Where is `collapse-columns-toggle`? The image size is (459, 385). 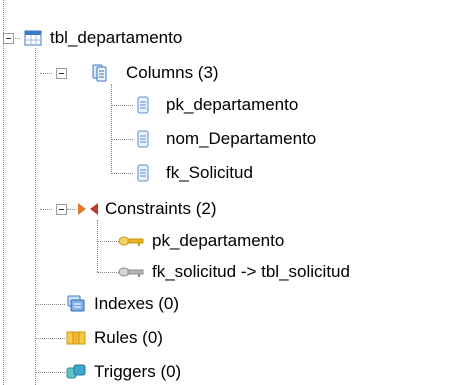 collapse-columns-toggle is located at coordinates (61, 73).